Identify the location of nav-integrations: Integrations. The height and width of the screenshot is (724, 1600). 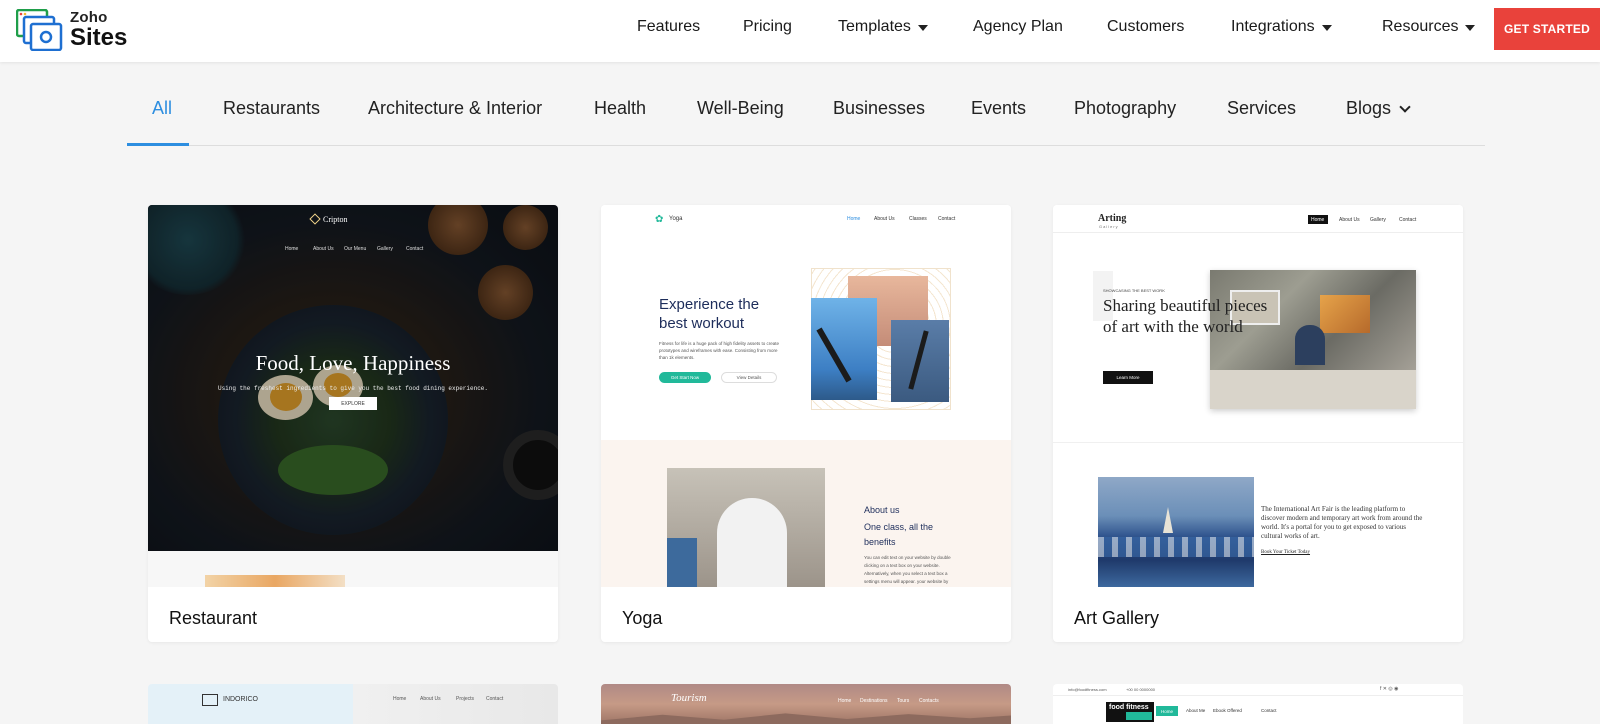
(1281, 27).